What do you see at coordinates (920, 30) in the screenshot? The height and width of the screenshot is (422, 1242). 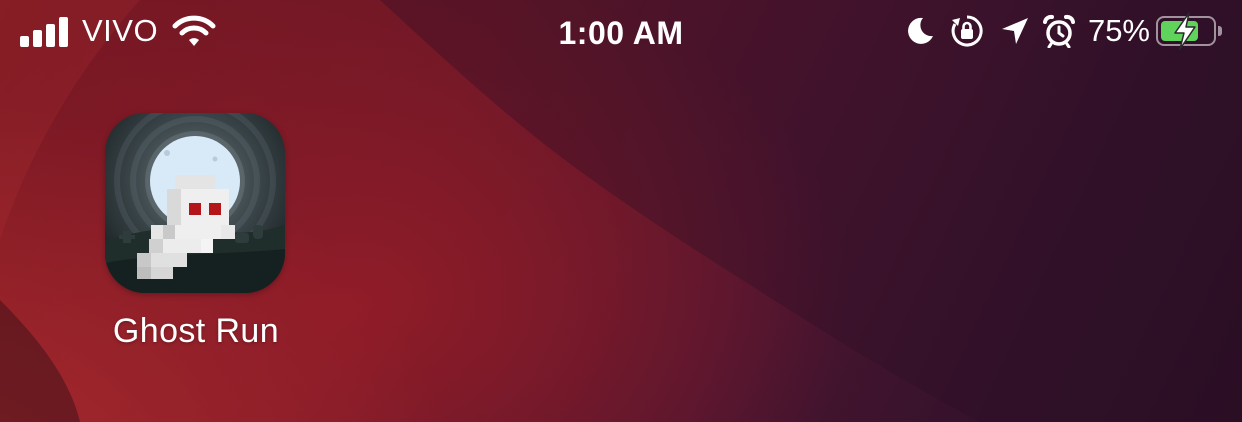 I see `moon-icon` at bounding box center [920, 30].